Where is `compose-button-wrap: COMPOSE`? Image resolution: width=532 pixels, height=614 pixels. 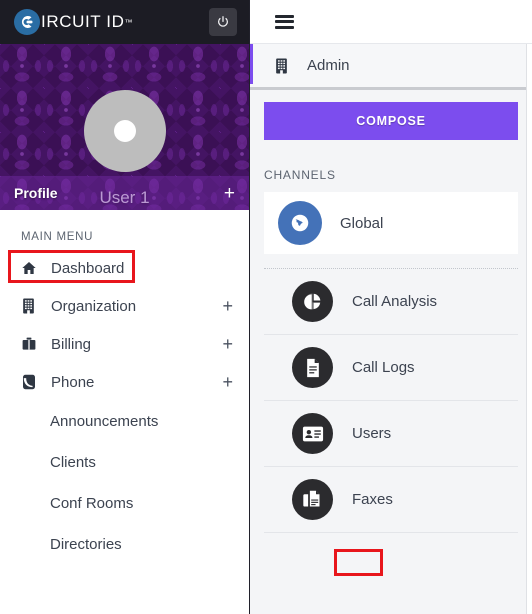
compose-button-wrap: COMPOSE is located at coordinates (391, 120).